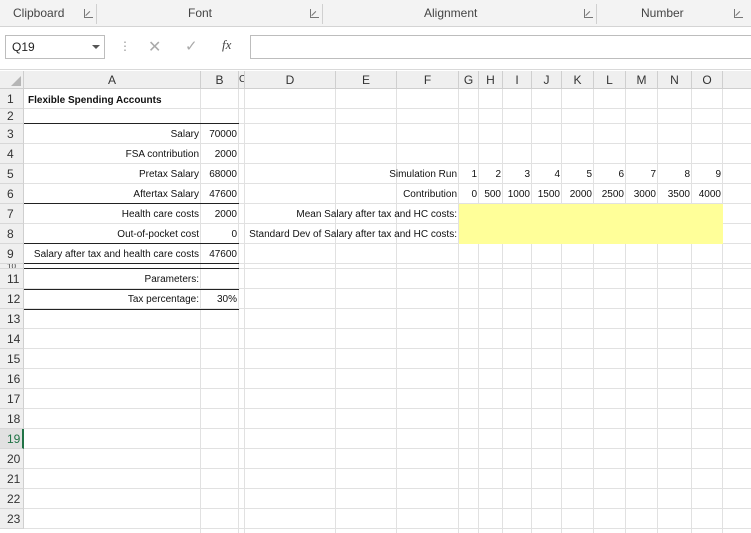  I want to click on name-box: Q19, so click(55, 47).